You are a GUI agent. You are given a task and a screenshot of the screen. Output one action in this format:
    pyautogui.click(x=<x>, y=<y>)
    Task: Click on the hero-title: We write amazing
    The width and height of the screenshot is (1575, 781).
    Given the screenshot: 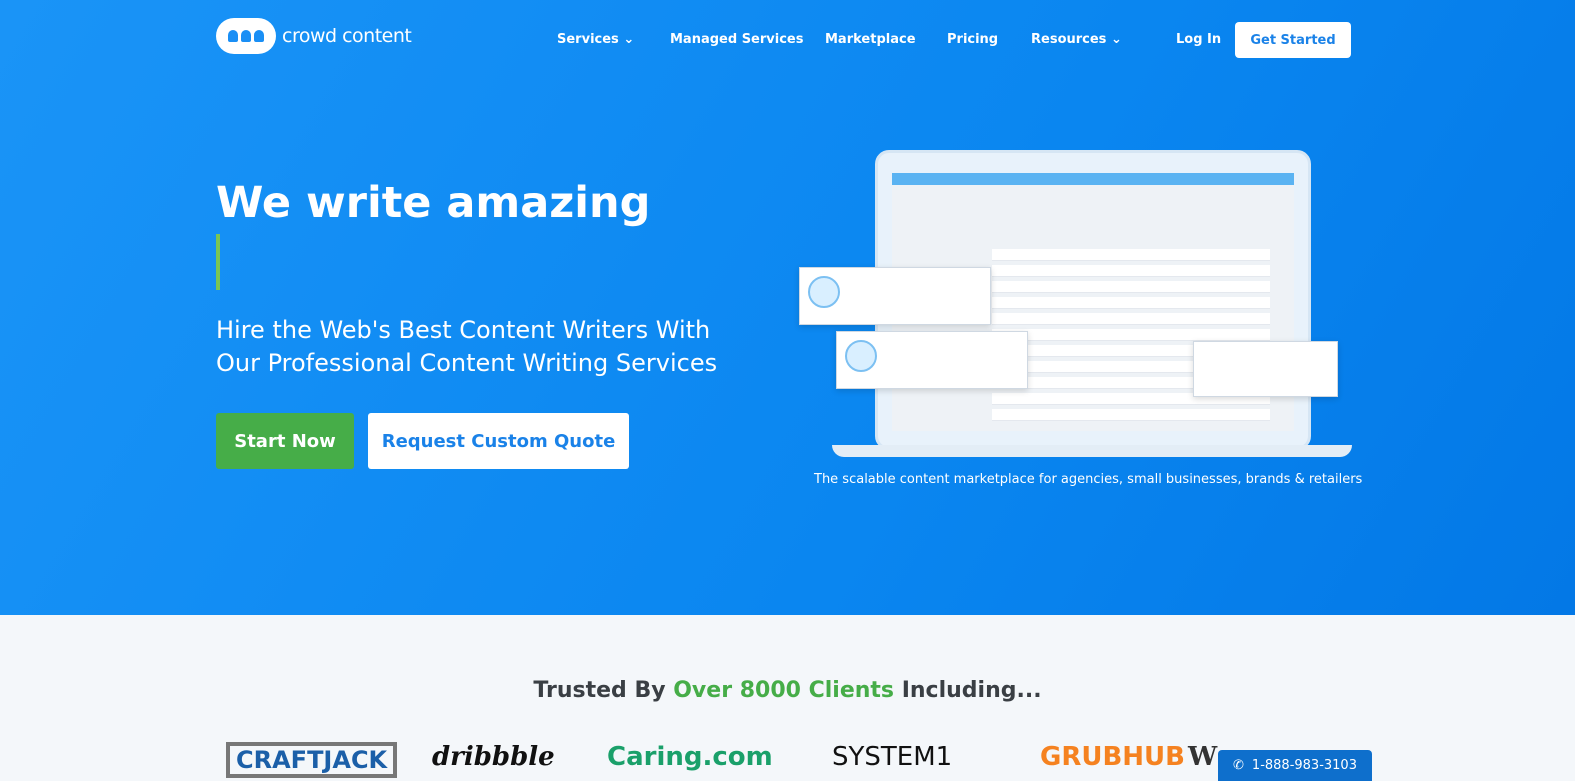 What is the action you would take?
    pyautogui.click(x=433, y=203)
    